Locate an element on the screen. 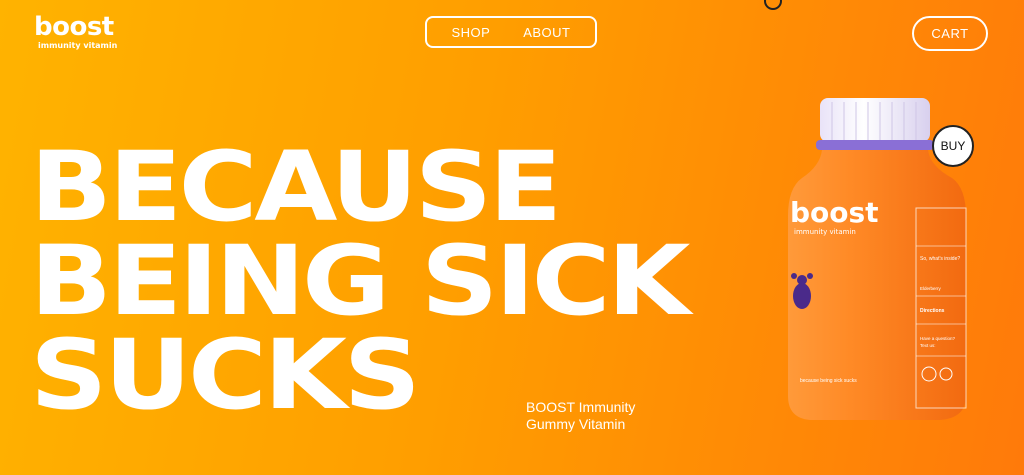 The image size is (1024, 475). nav-about-link: ABOUT is located at coordinates (546, 32).